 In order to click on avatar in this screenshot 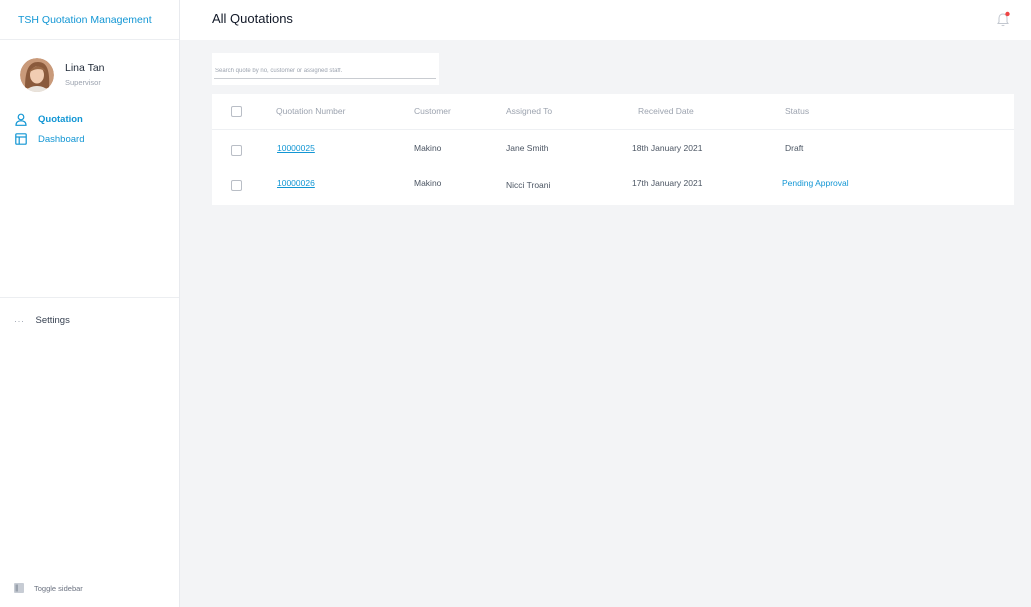, I will do `click(37, 75)`.